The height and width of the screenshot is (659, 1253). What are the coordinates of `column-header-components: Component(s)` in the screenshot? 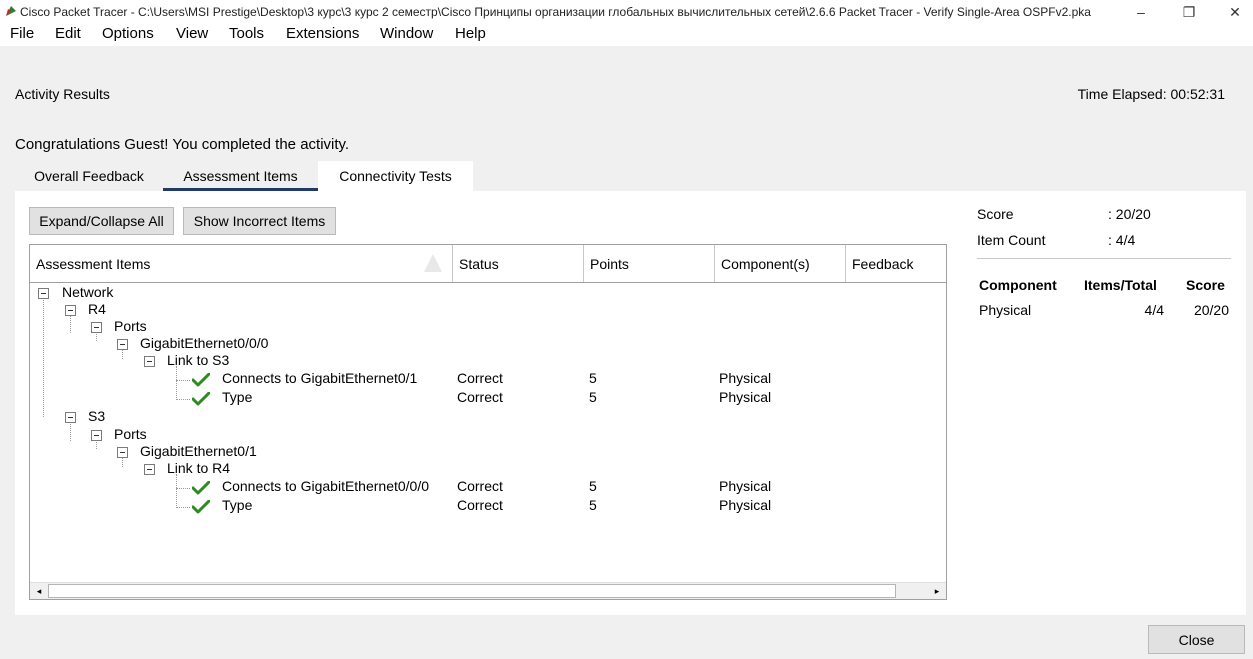 It's located at (780, 263).